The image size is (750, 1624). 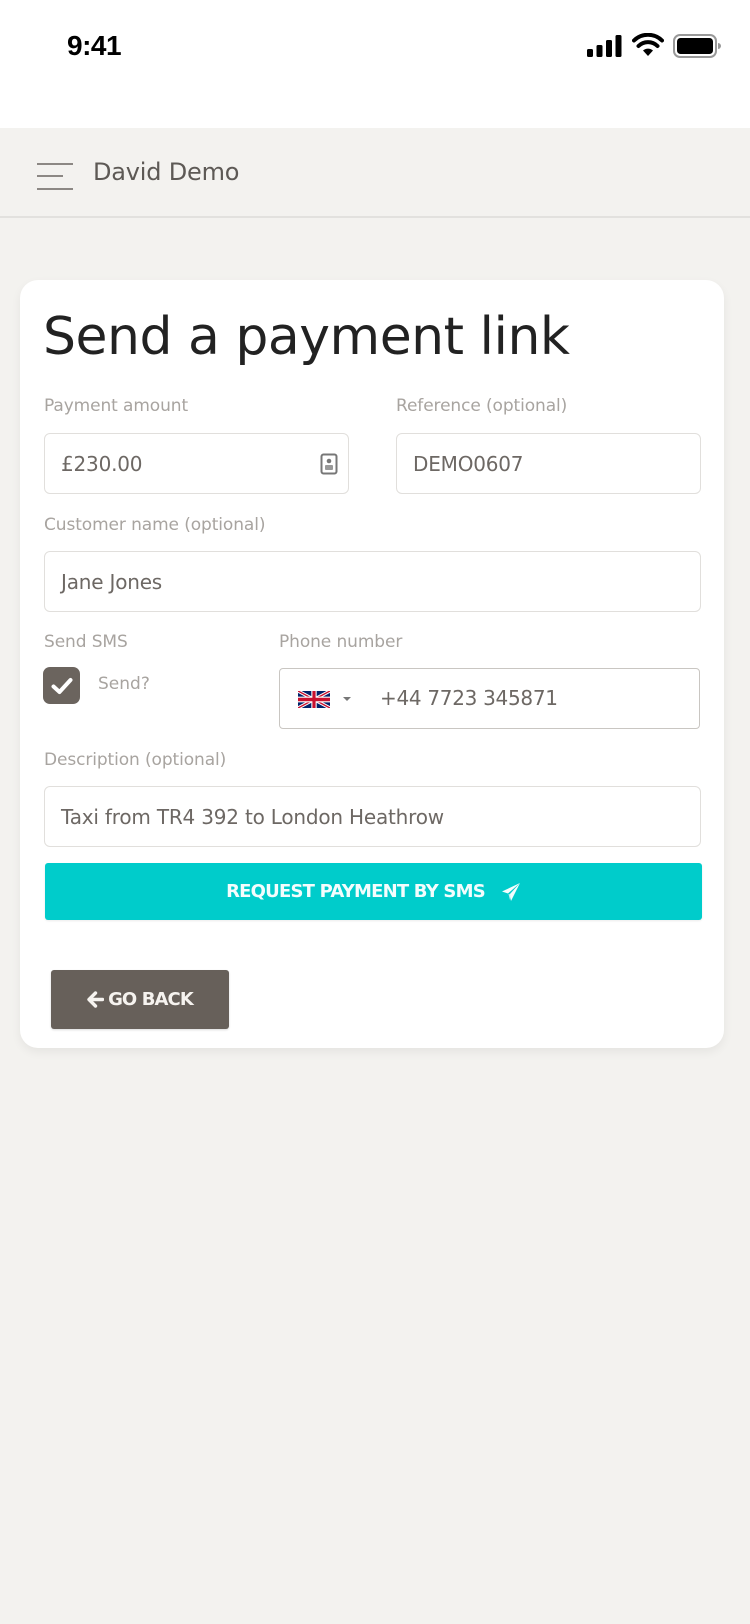 What do you see at coordinates (604, 46) in the screenshot?
I see `cellular-signal-icon` at bounding box center [604, 46].